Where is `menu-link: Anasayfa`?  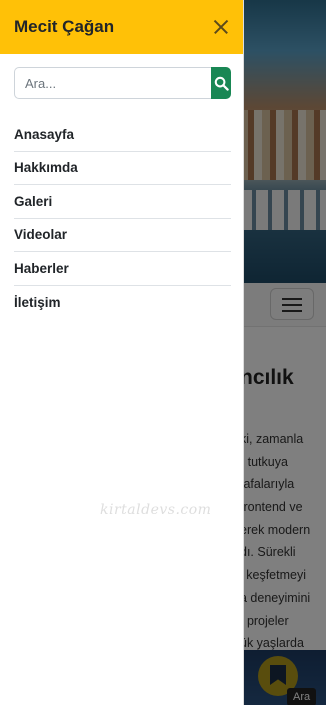
menu-link: Anasayfa is located at coordinates (44, 134).